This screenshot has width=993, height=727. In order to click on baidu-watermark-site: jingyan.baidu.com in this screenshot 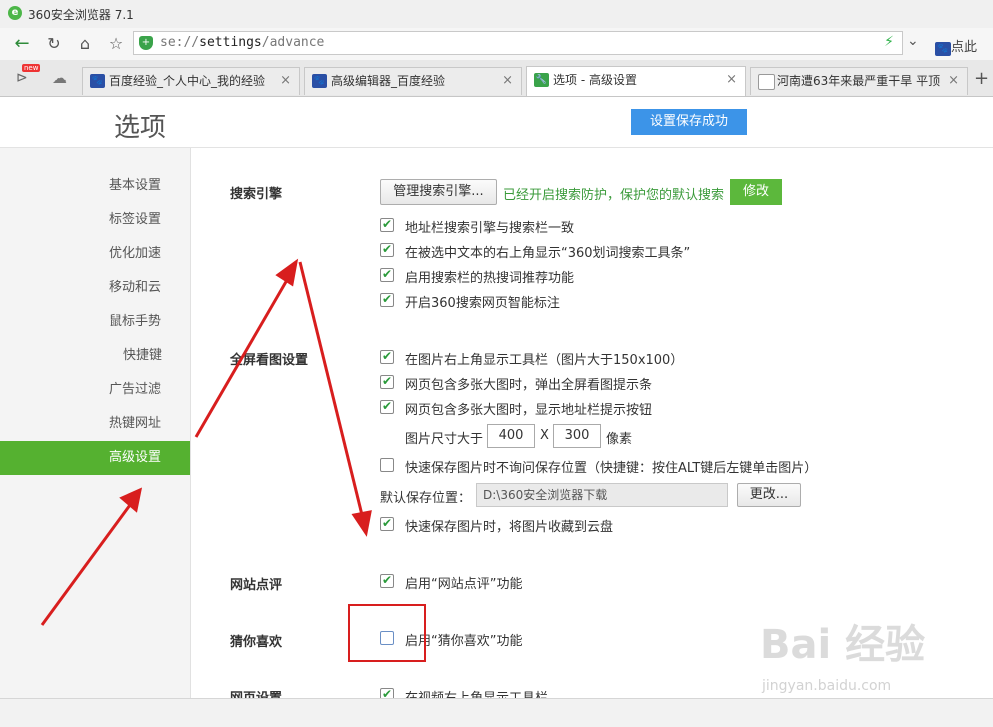, I will do `click(827, 686)`.